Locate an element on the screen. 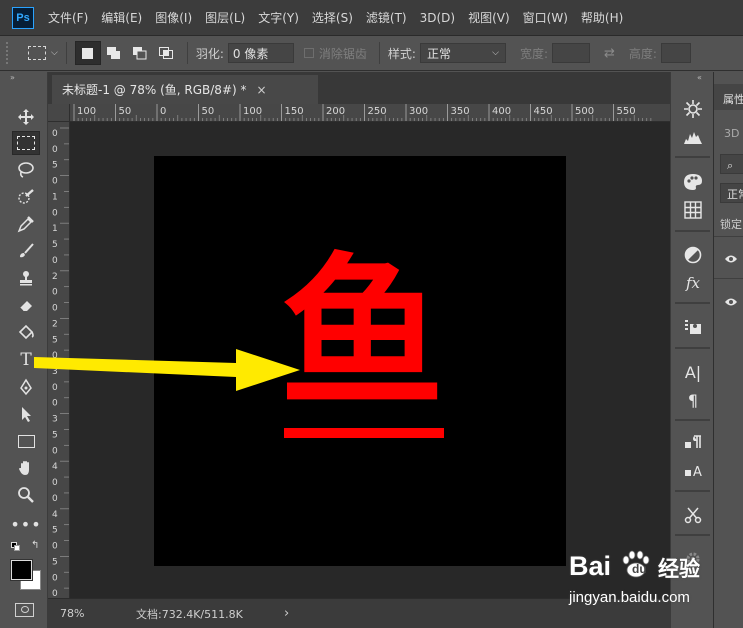 The width and height of the screenshot is (743, 628). properties-panel: 属性 3D ⌕ 正常 锁定 is located at coordinates (728, 350).